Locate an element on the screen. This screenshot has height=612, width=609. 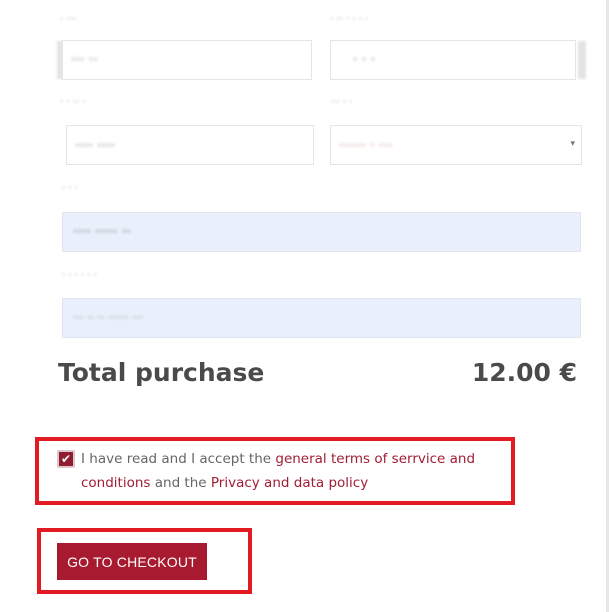
email-value: ···· ····· ·· is located at coordinates (102, 232).